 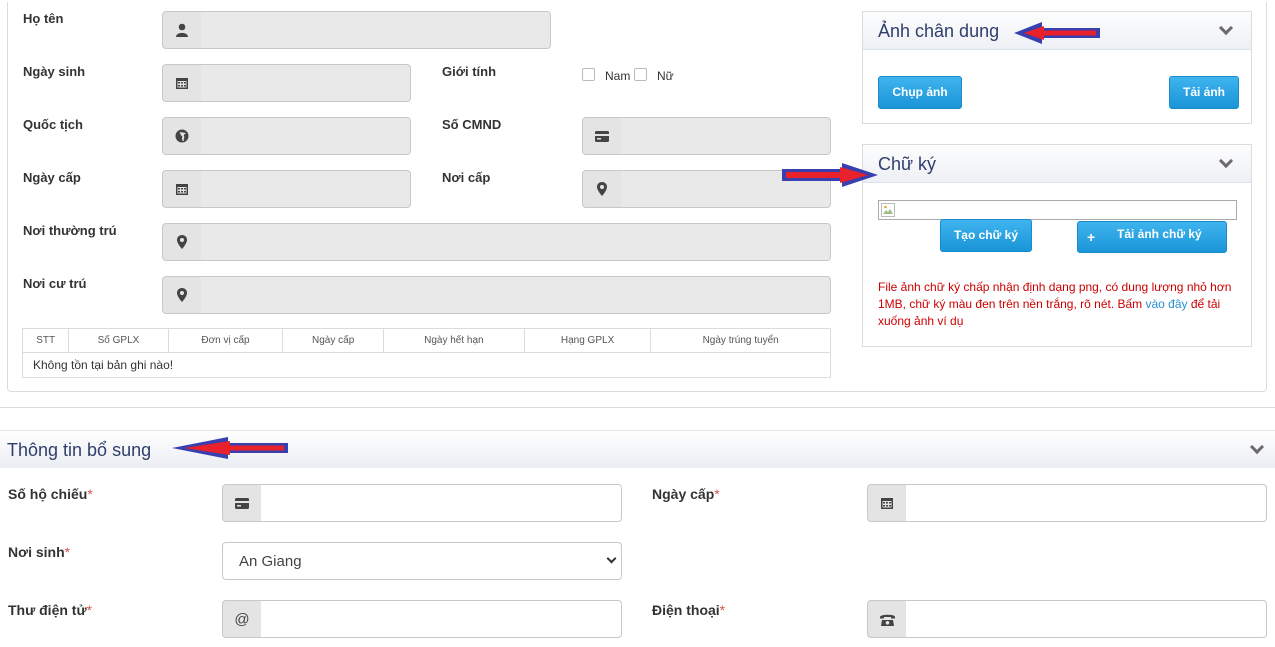 I want to click on plus-icon: +, so click(x=1091, y=237).